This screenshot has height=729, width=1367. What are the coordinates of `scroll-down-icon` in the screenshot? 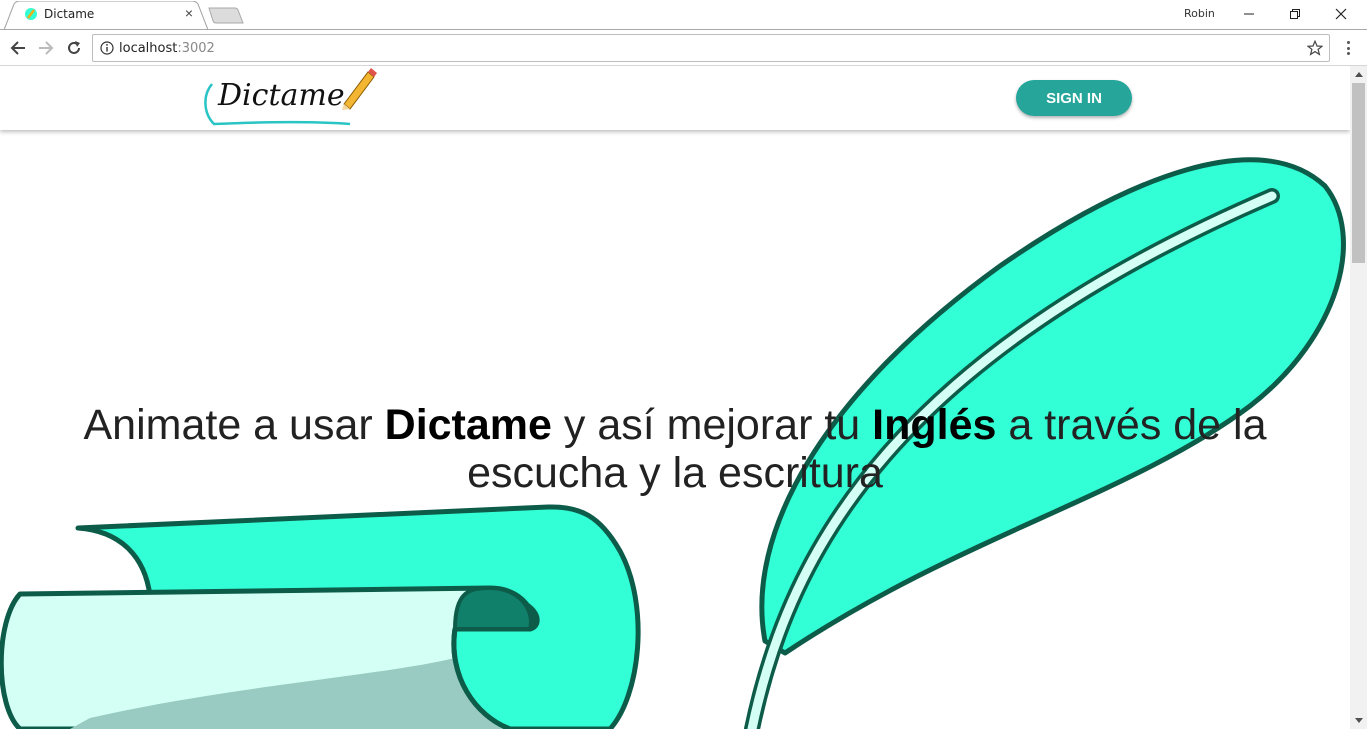 It's located at (1358, 720).